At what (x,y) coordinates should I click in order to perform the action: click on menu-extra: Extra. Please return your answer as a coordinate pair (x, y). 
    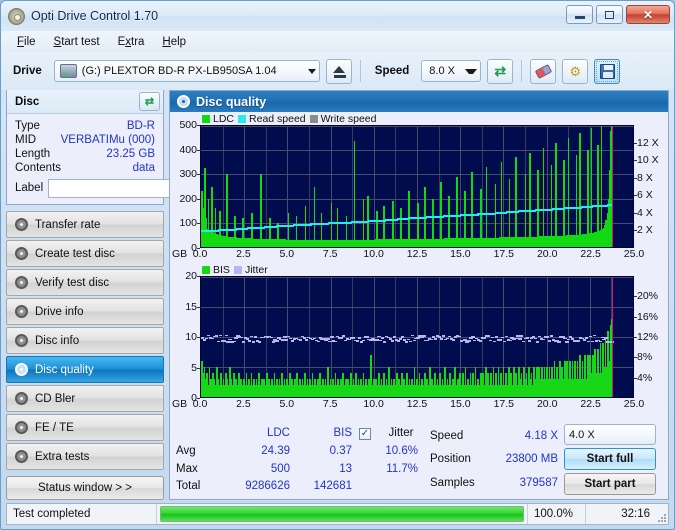
    Looking at the image, I should click on (131, 42).